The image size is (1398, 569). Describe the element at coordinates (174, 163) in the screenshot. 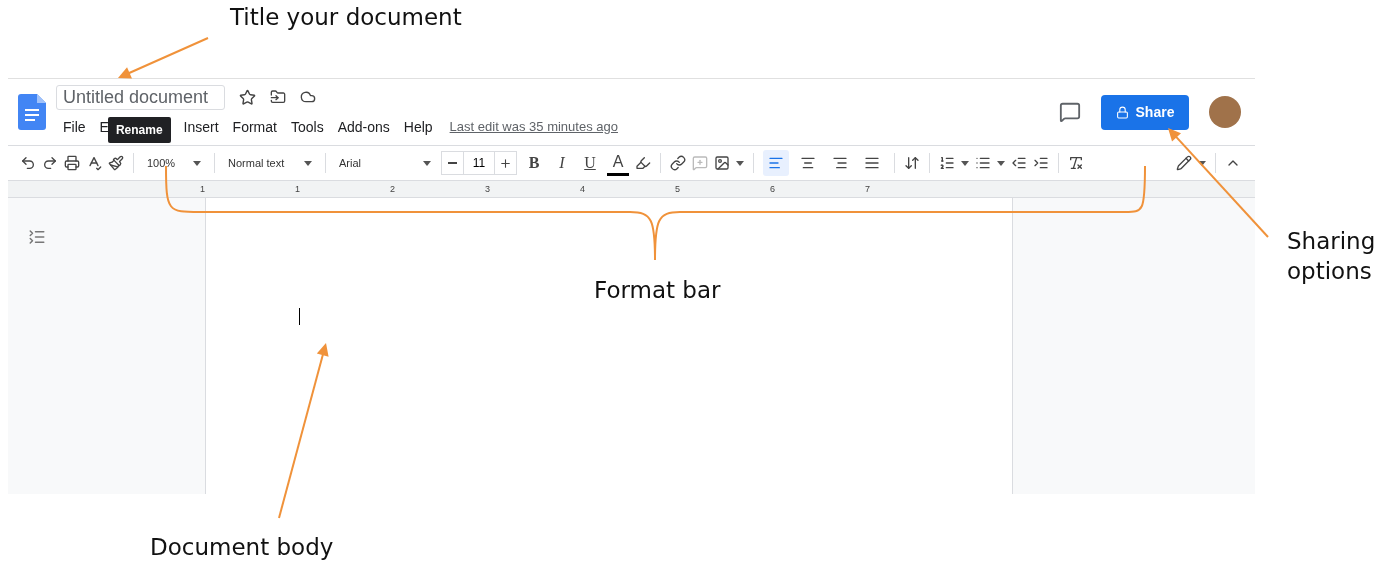

I see `zoom-dropdown: 100%` at that location.